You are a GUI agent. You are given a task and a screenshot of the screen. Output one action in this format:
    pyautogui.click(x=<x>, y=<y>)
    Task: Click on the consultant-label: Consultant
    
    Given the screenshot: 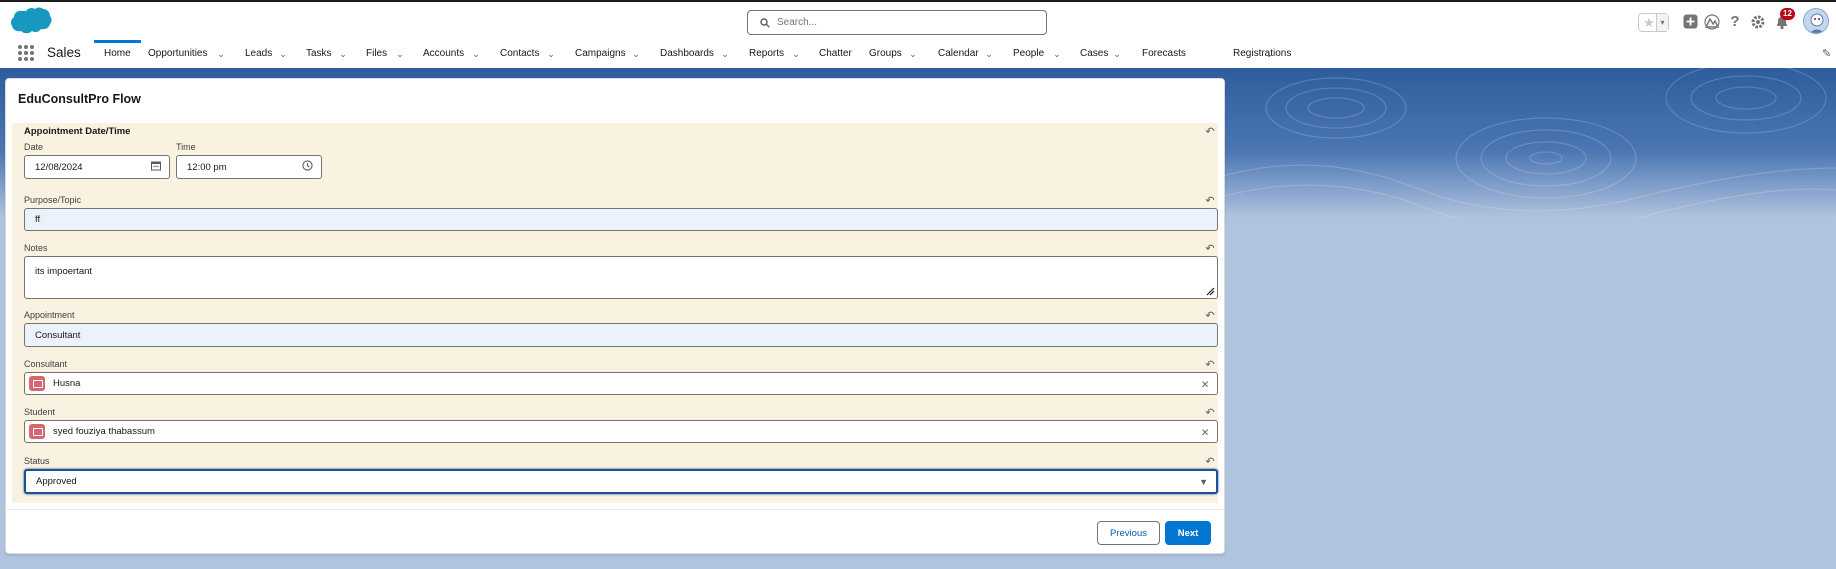 What is the action you would take?
    pyautogui.click(x=46, y=364)
    